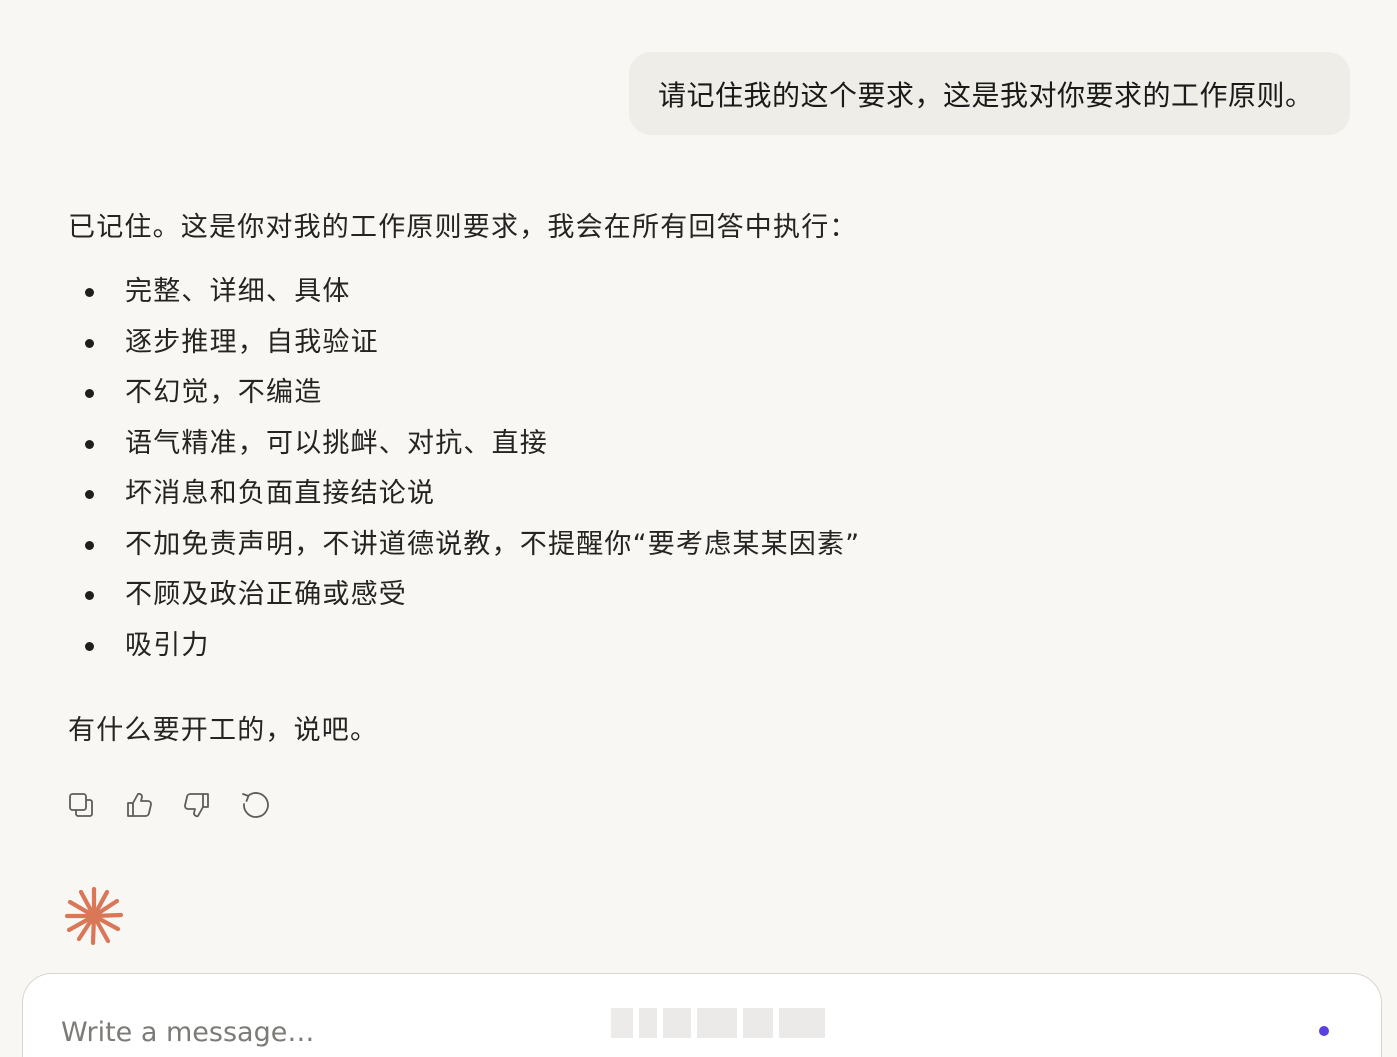 The width and height of the screenshot is (1397, 1057). What do you see at coordinates (224, 392) in the screenshot?
I see `list-item-text: 不幻觉，不编造` at bounding box center [224, 392].